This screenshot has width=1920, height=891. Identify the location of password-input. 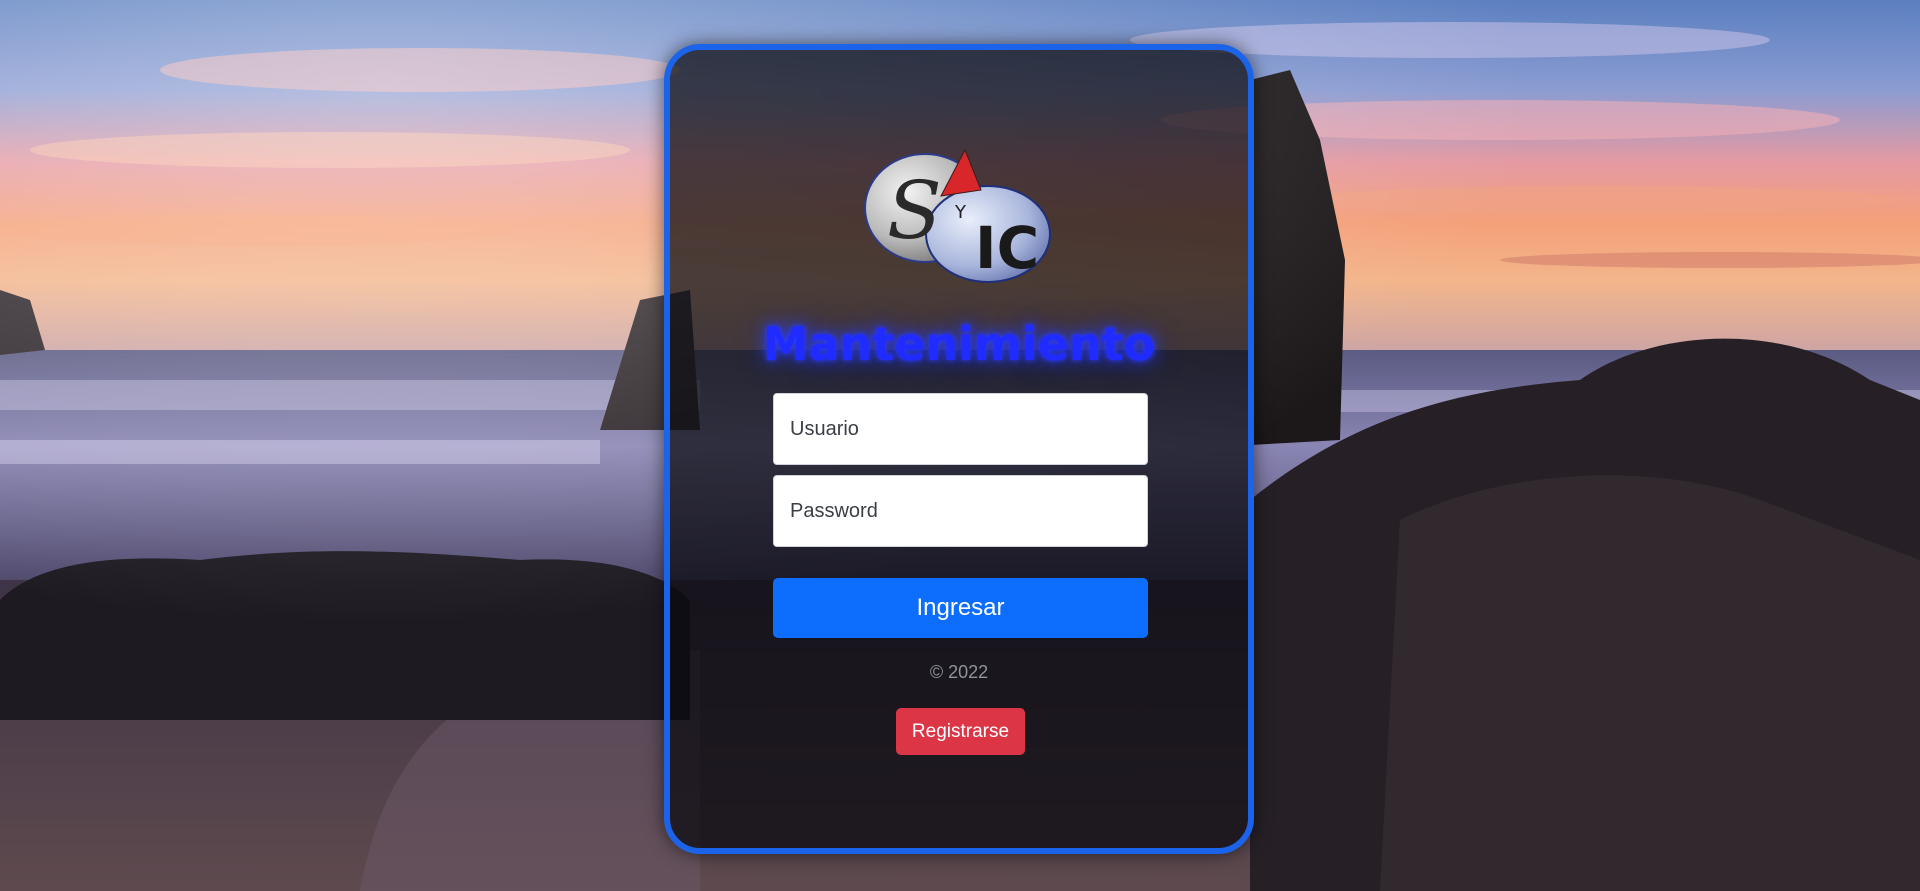
(960, 511).